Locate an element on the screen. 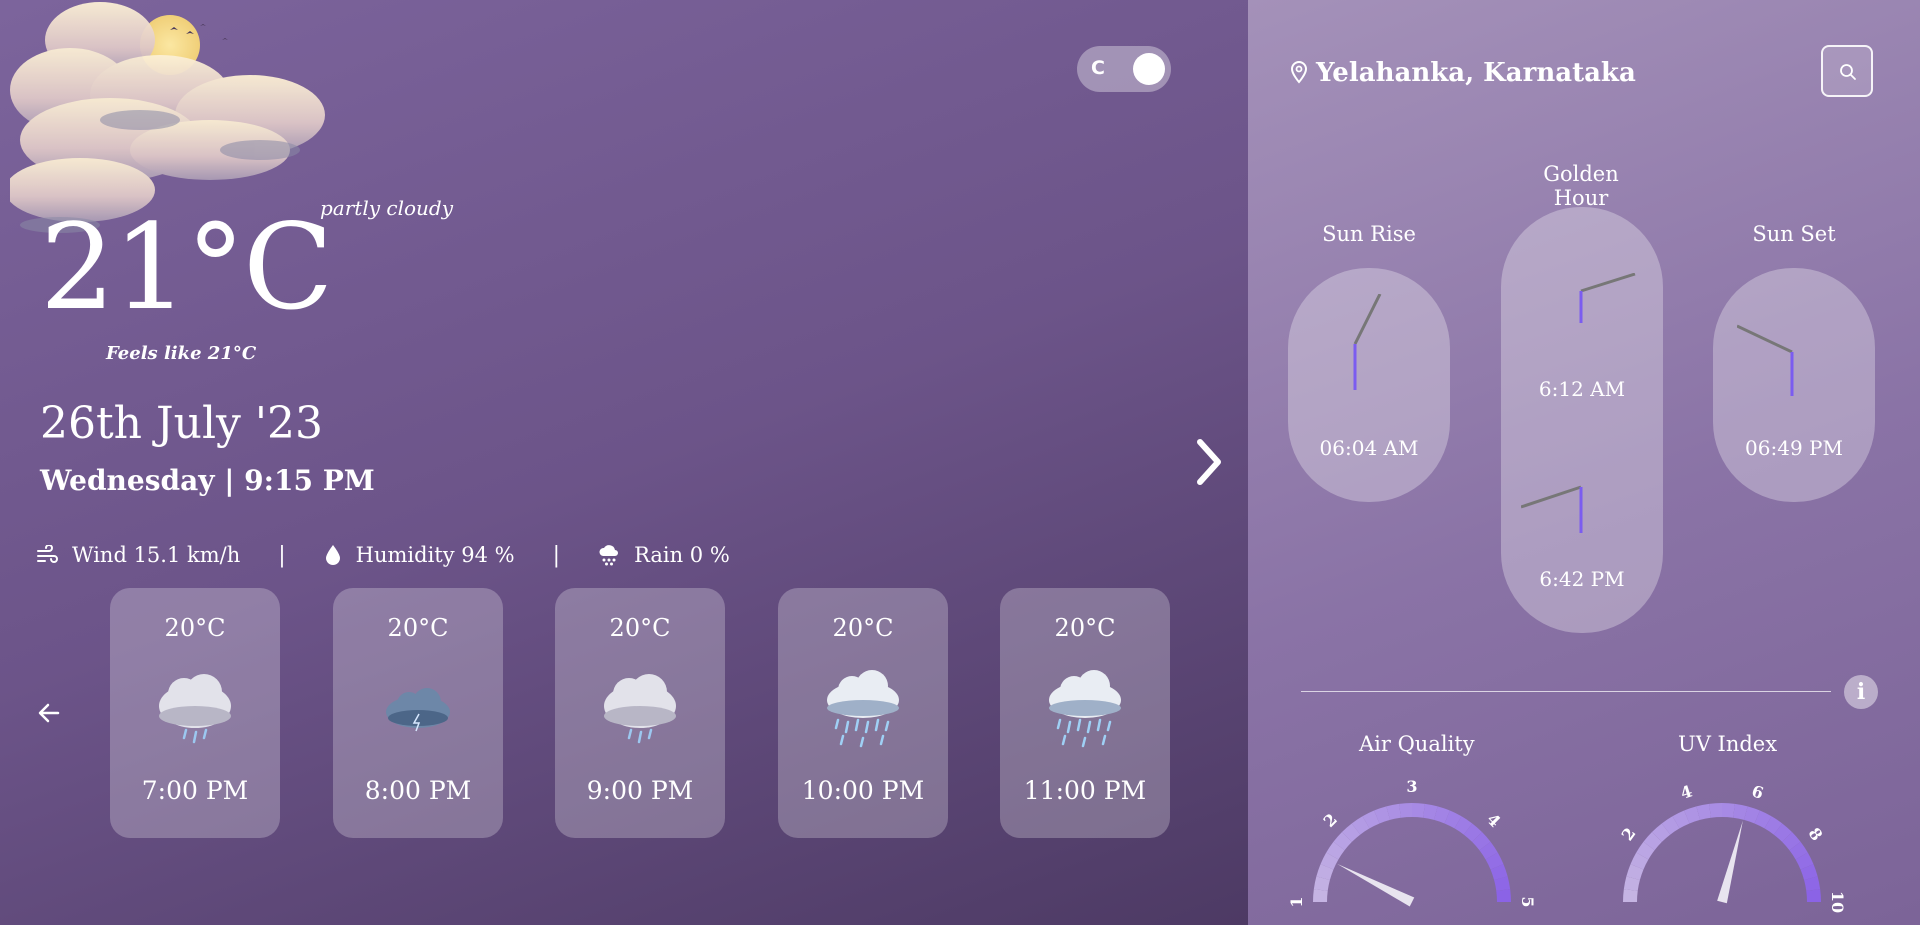  uv-gauge-tick-label: 2 is located at coordinates (1629, 834).